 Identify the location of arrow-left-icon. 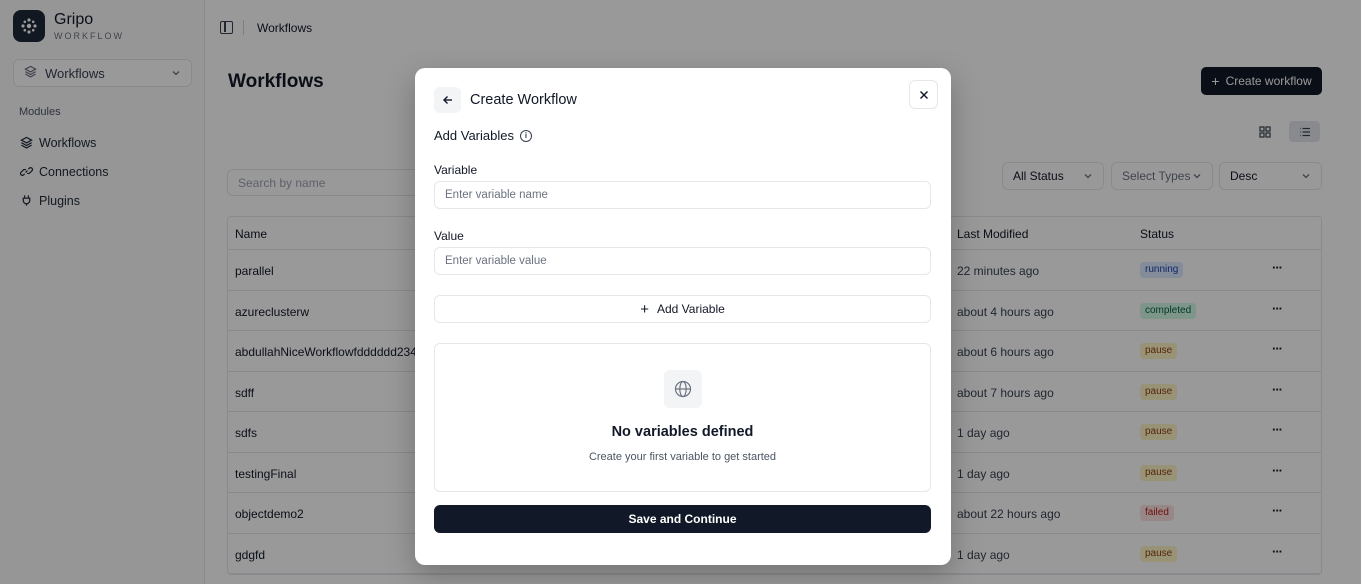
(447, 100).